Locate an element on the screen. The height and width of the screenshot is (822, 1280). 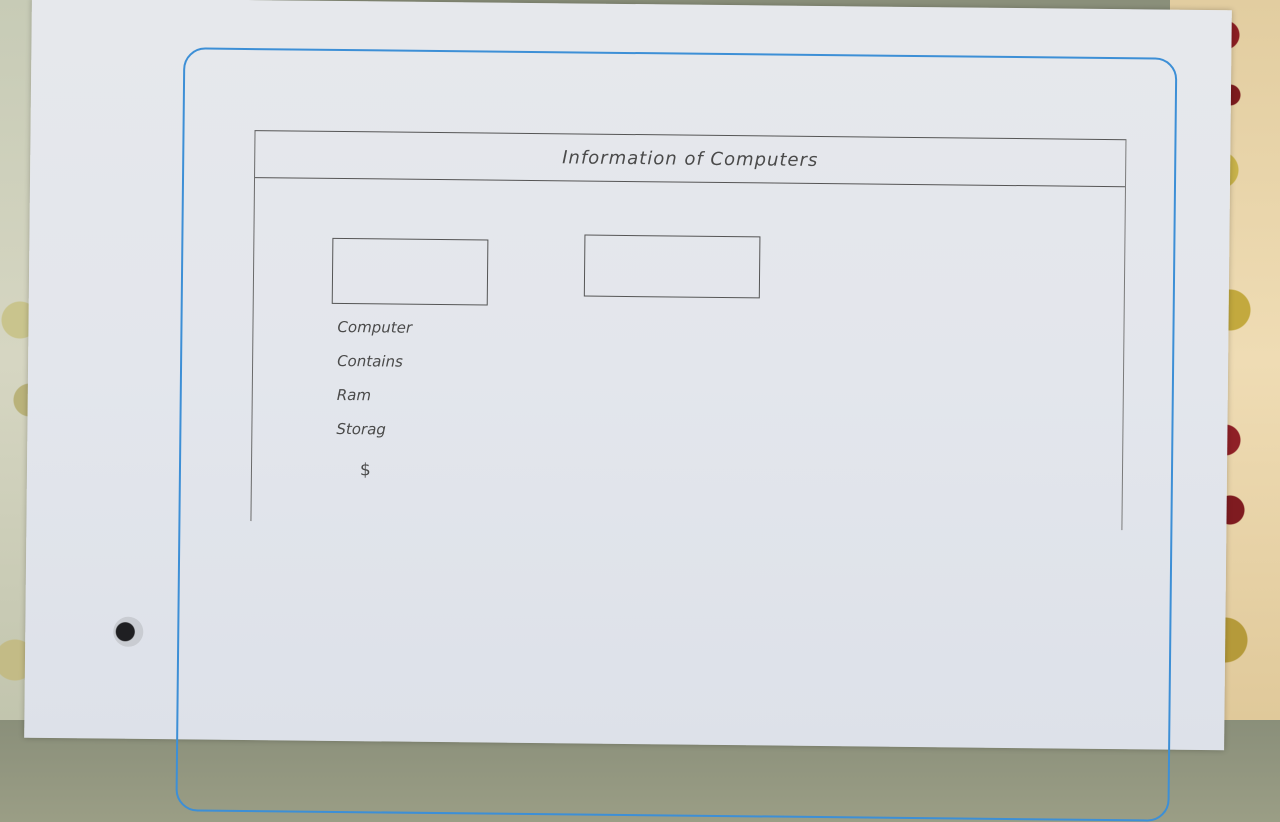
computer-image-placeholder is located at coordinates (410, 271).